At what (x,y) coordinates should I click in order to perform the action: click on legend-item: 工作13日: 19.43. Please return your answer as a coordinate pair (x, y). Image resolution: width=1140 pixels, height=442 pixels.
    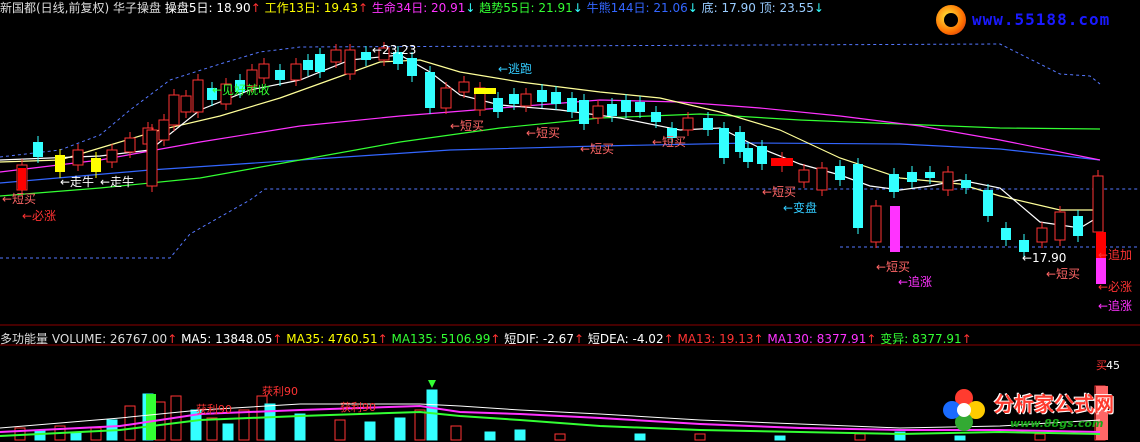
    Looking at the image, I should click on (309, 8).